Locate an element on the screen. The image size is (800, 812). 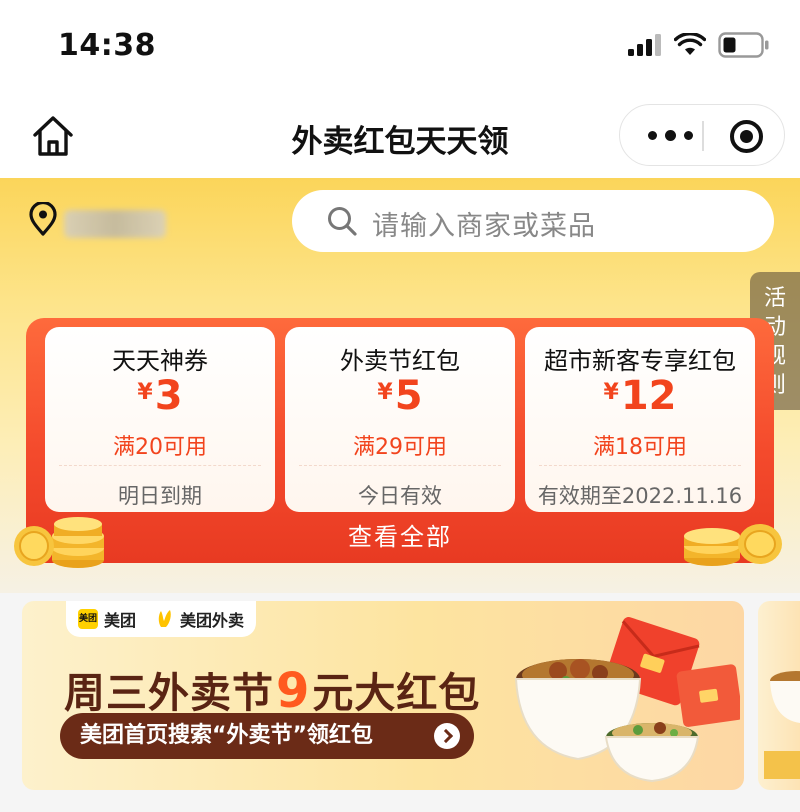
headline-number: 9 is located at coordinates (293, 691).